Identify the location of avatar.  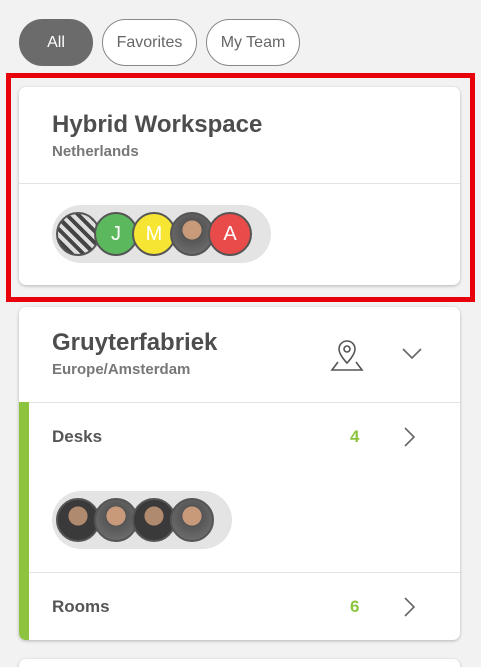
(192, 520).